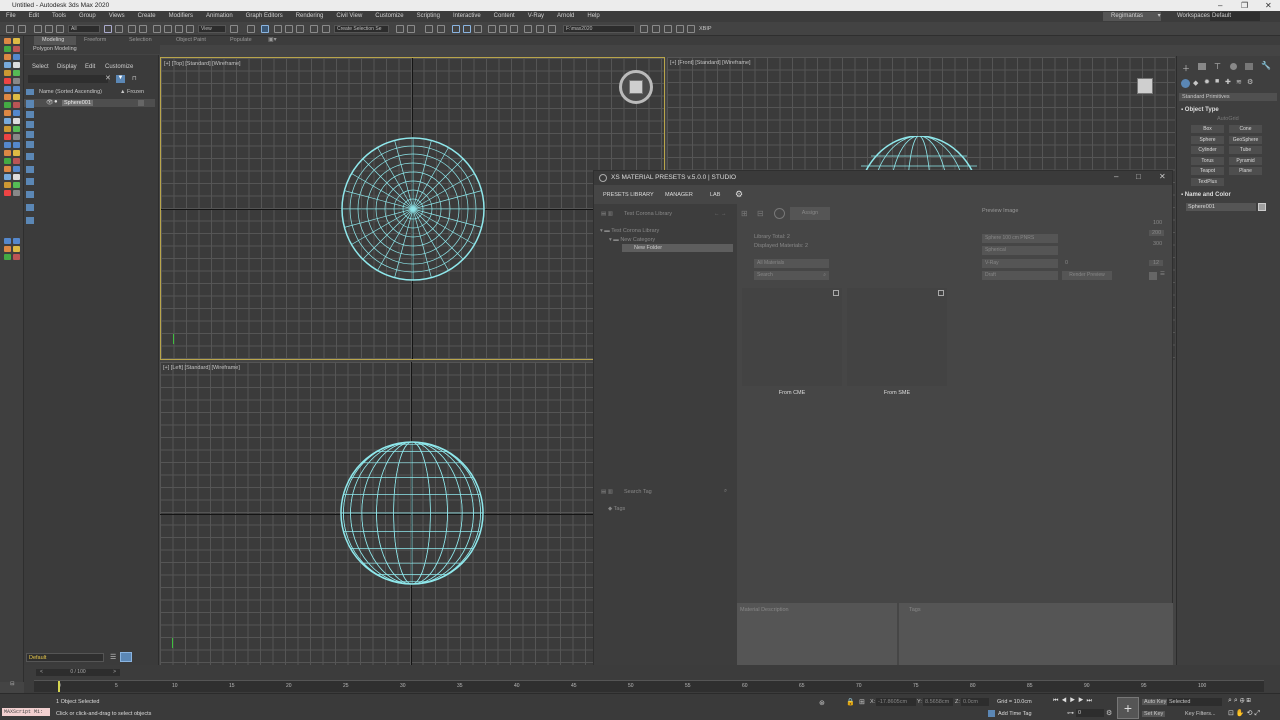 The image size is (1280, 720). Describe the element at coordinates (1020, 263) in the screenshot. I see `xs-renderer-dropdown: V-Ray` at that location.